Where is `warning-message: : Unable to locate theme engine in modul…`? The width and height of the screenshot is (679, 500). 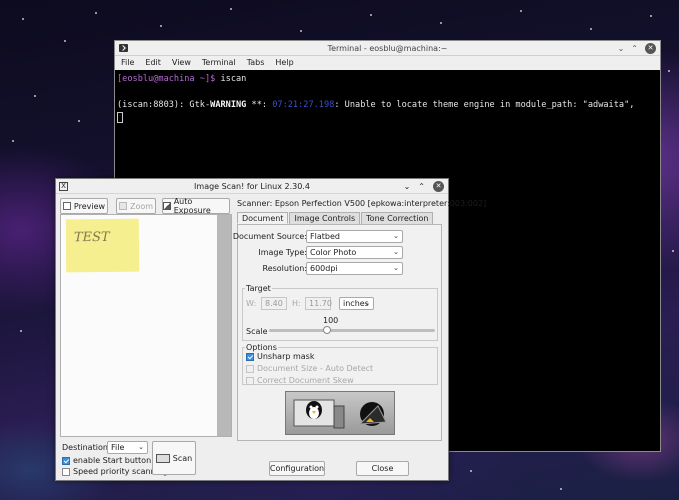
warning-message: : Unable to locate theme engine in modul… is located at coordinates (484, 105).